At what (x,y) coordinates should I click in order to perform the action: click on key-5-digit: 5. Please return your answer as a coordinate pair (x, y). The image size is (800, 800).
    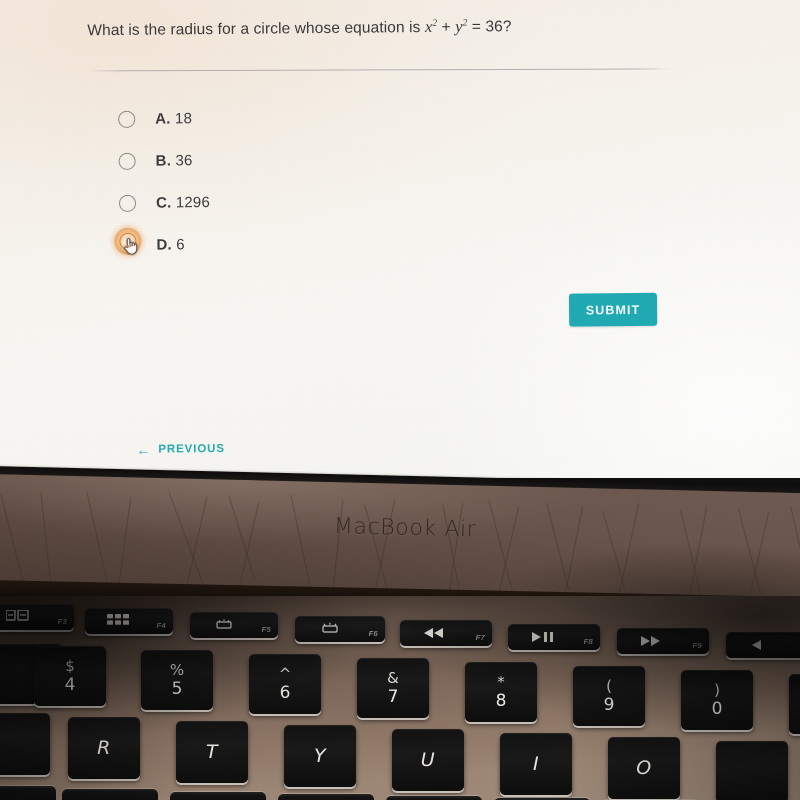
    Looking at the image, I should click on (177, 688).